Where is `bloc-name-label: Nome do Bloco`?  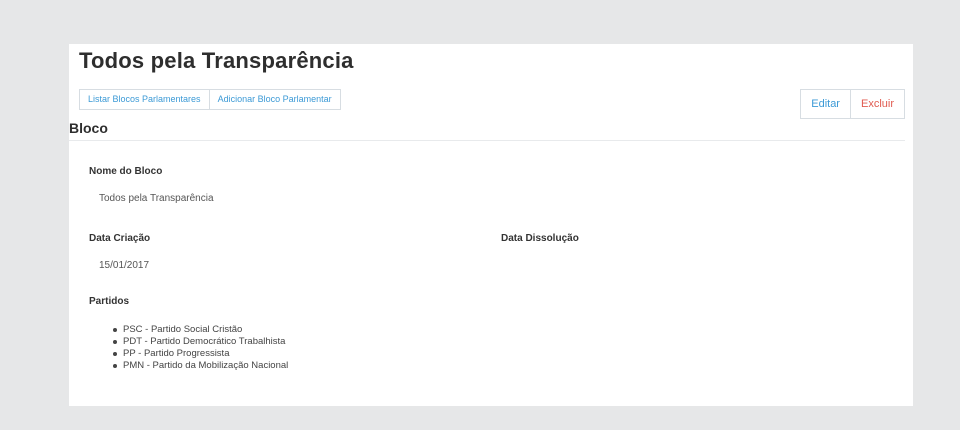 bloc-name-label: Nome do Bloco is located at coordinates (126, 171).